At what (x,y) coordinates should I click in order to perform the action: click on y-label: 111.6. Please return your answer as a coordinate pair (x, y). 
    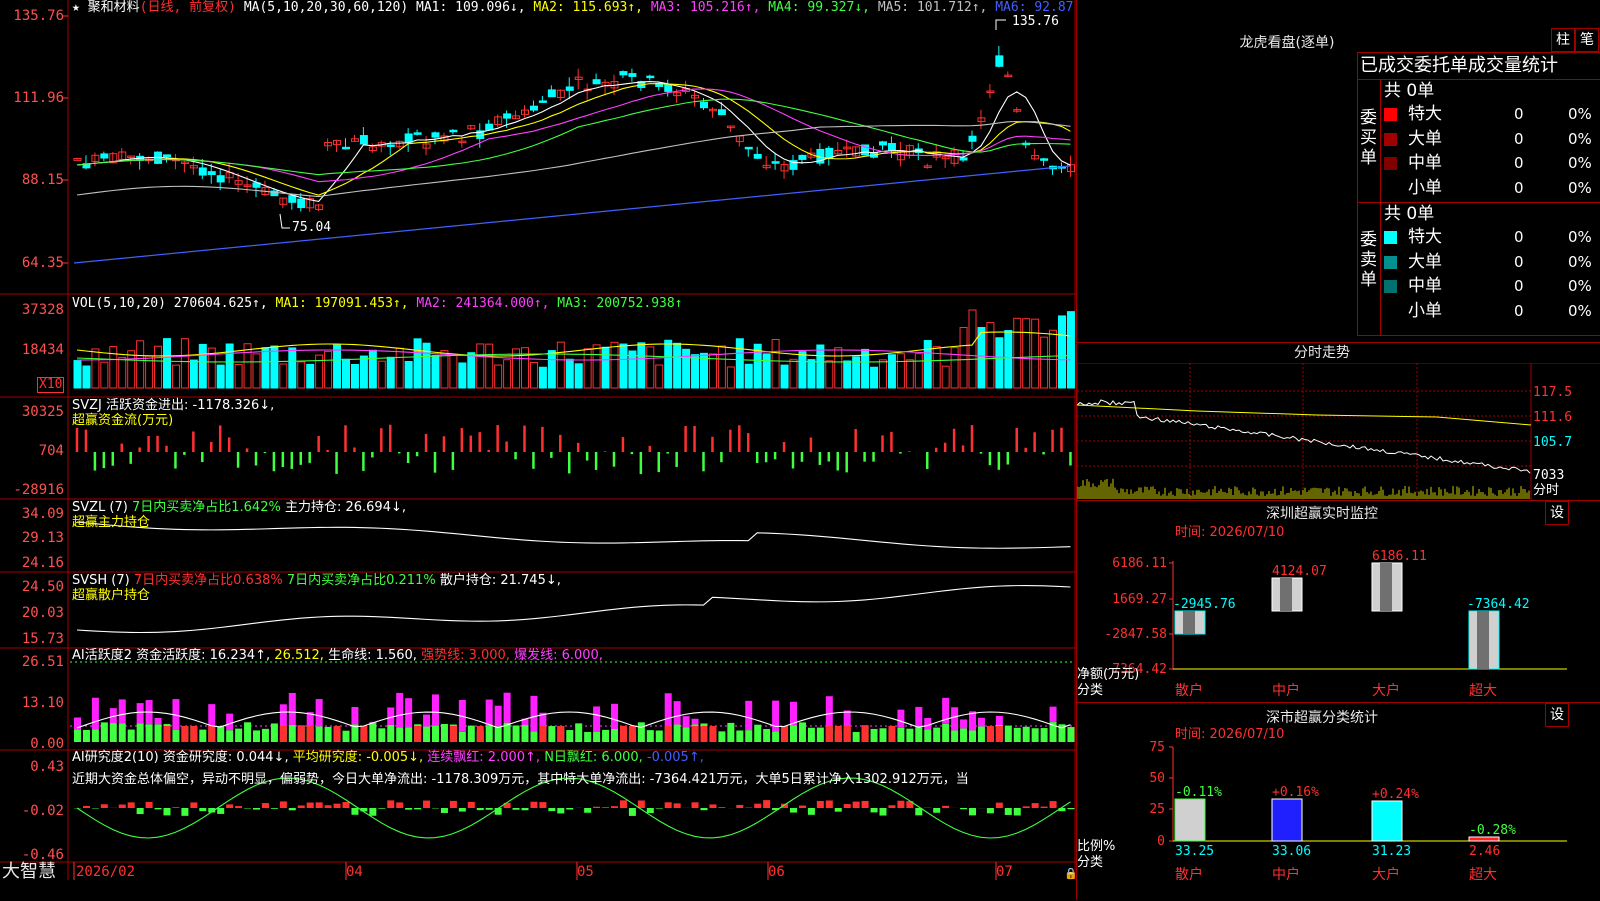
    Looking at the image, I should click on (1552, 418).